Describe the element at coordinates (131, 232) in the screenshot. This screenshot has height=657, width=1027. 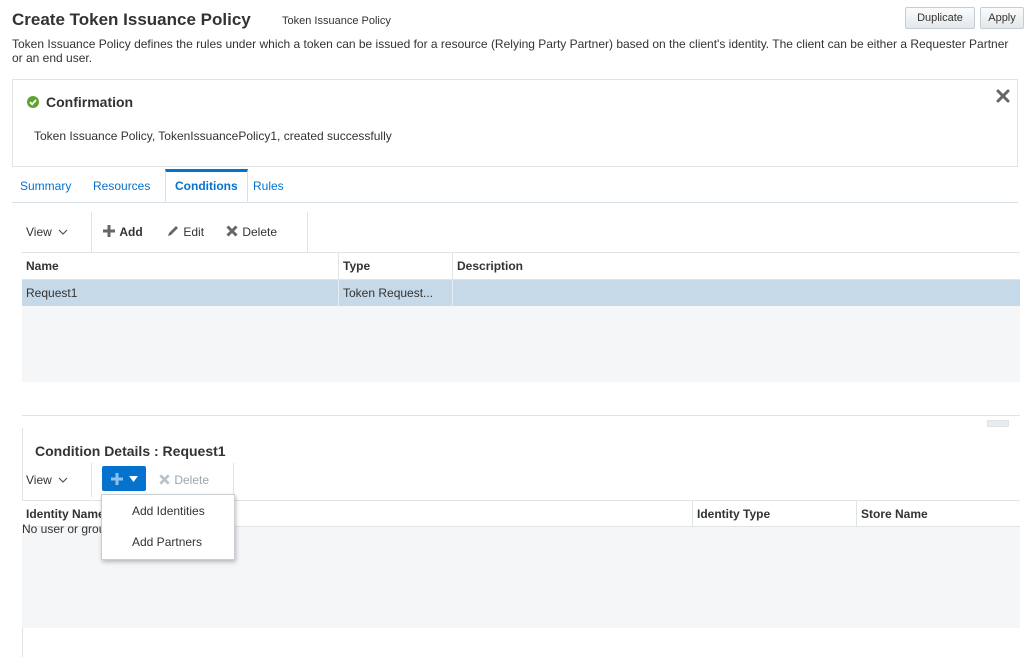
I see `add-label: Add` at that location.